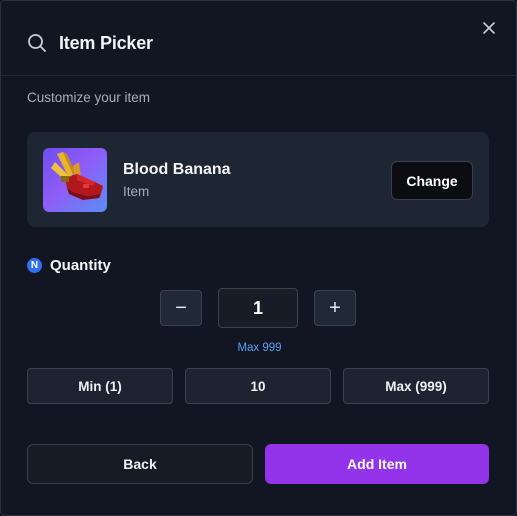  What do you see at coordinates (100, 386) in the screenshot?
I see `preset-min-button: Min (1)` at bounding box center [100, 386].